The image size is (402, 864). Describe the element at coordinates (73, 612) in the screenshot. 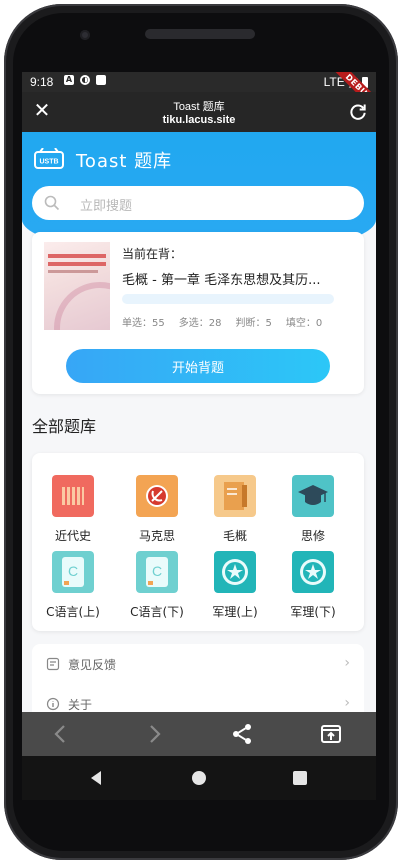

I see `library-item-label: C语言(上)` at that location.